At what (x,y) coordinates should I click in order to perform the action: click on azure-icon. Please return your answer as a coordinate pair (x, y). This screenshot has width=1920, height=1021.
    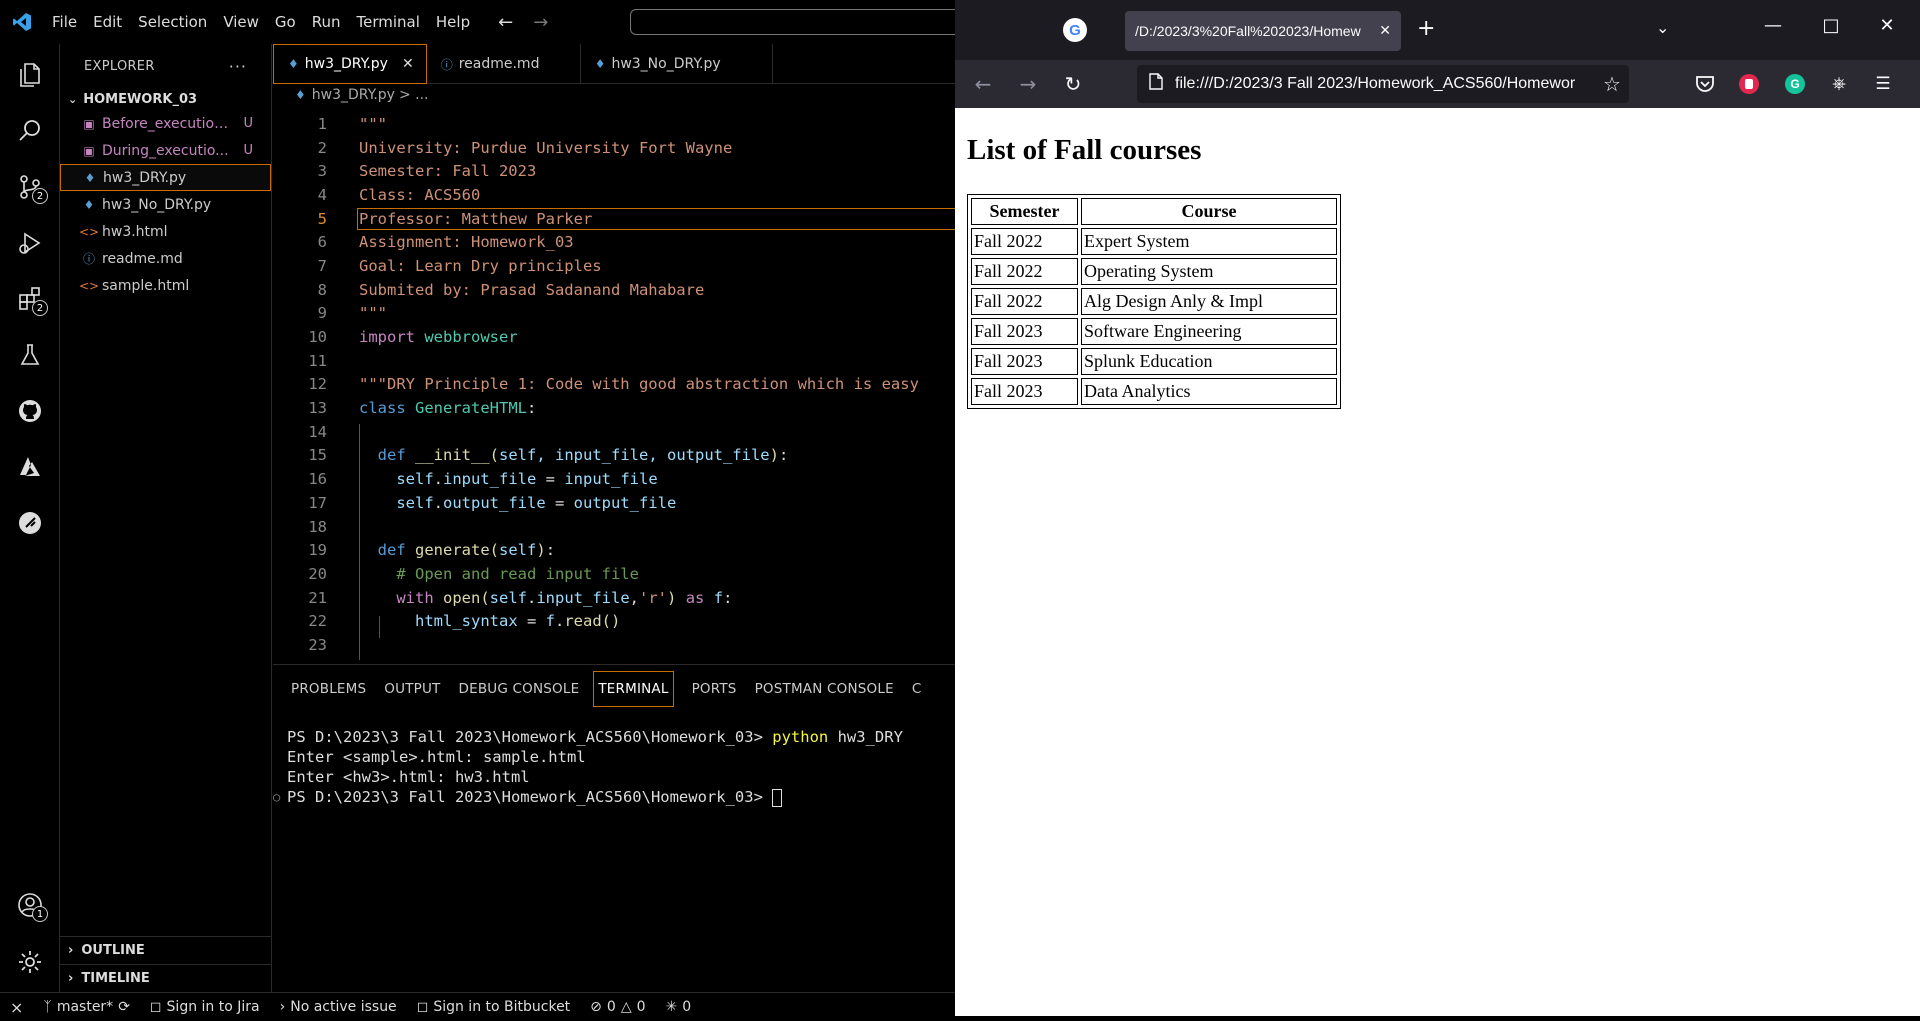
    Looking at the image, I should click on (30, 467).